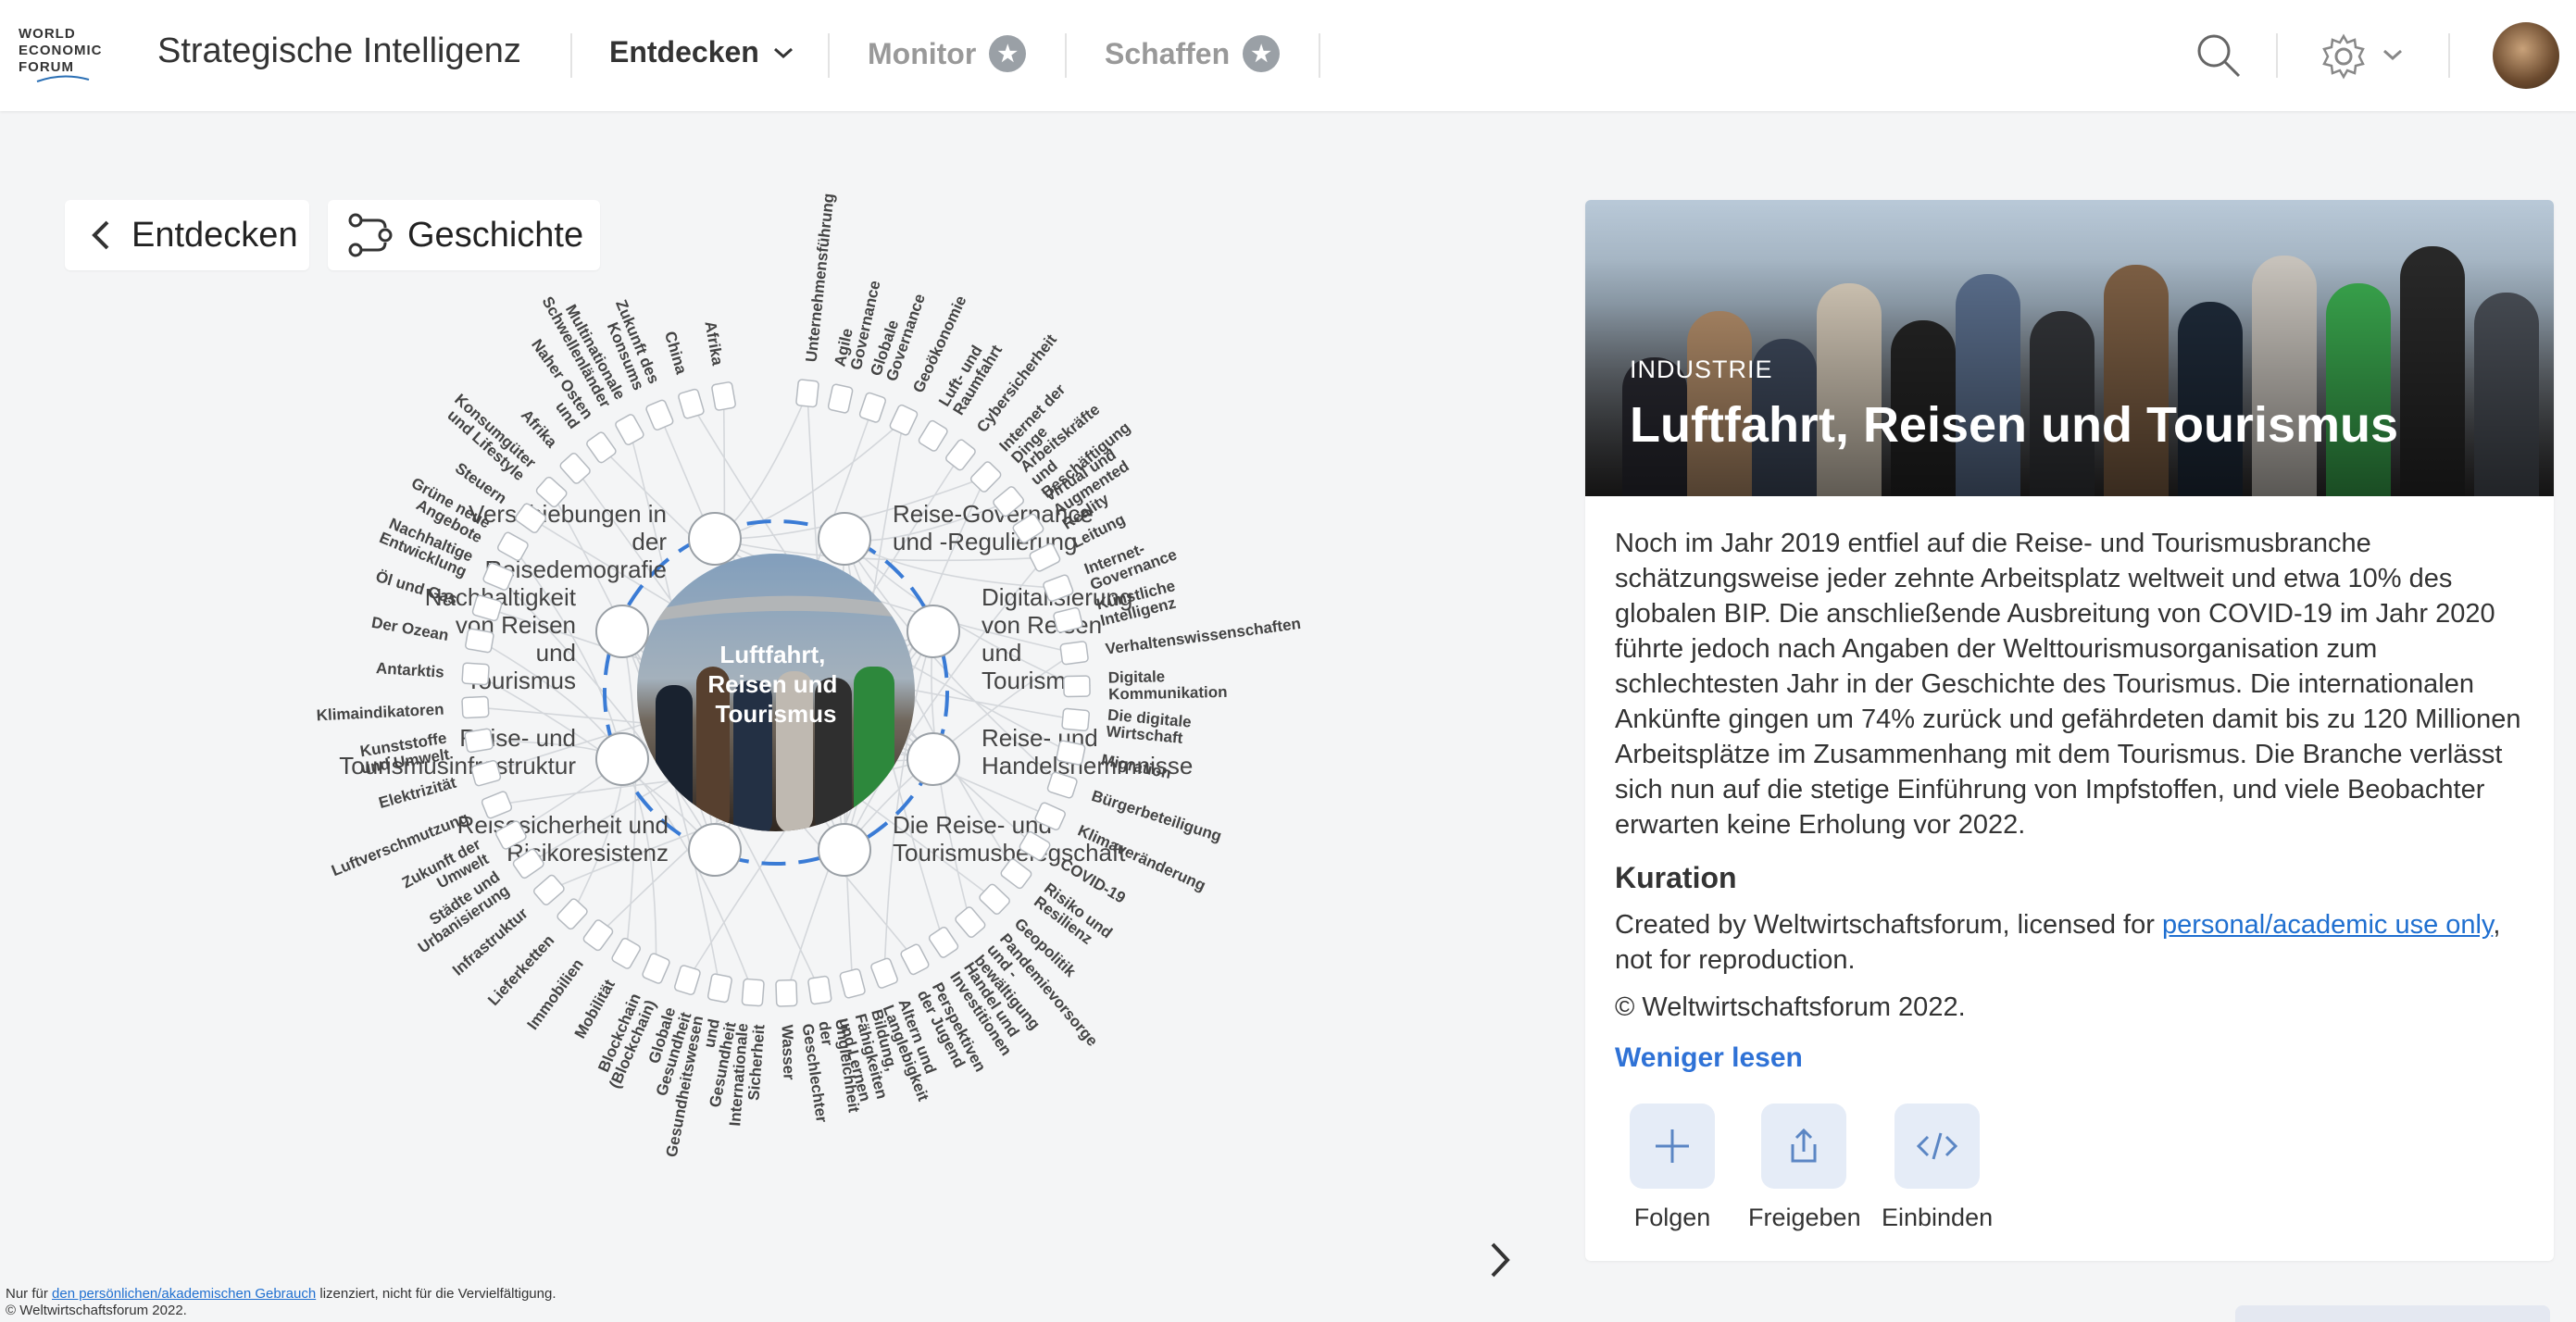 This screenshot has height=1322, width=2576. Describe the element at coordinates (772, 684) in the screenshot. I see `center-label-line: Reisen und` at that location.